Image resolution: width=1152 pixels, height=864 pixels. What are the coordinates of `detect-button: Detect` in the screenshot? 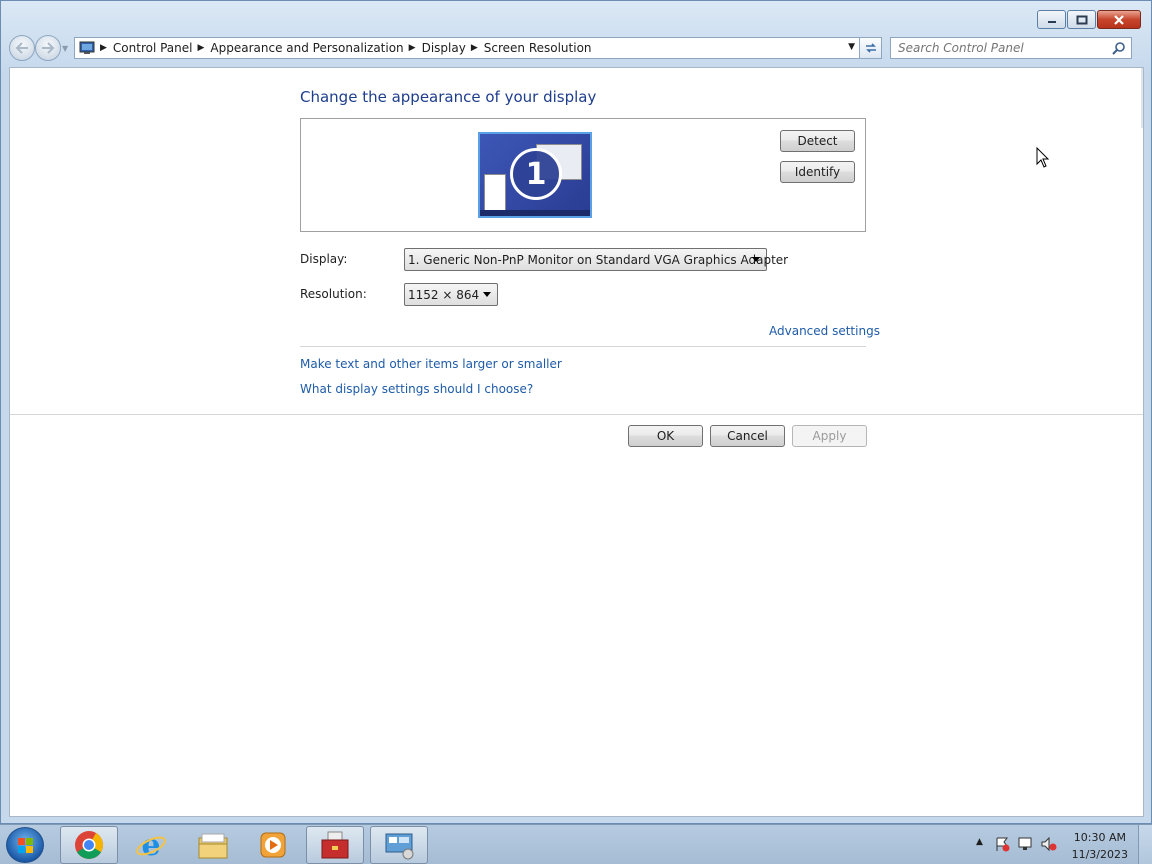 It's located at (817, 141).